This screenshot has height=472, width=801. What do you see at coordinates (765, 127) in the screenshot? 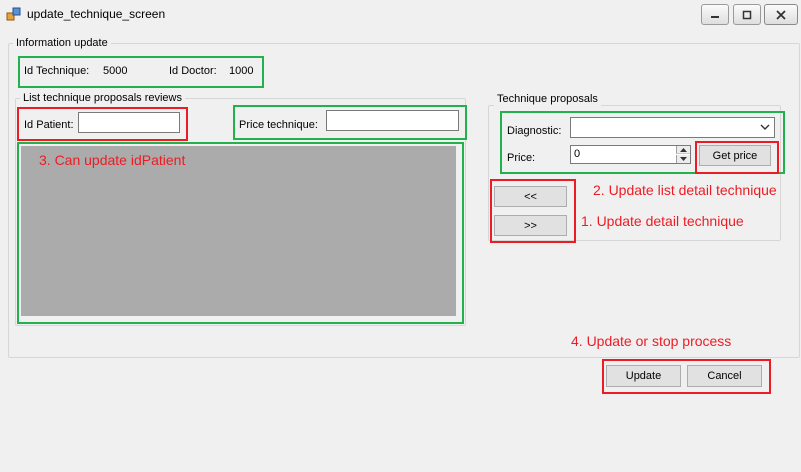
I see `chevron-down-icon` at bounding box center [765, 127].